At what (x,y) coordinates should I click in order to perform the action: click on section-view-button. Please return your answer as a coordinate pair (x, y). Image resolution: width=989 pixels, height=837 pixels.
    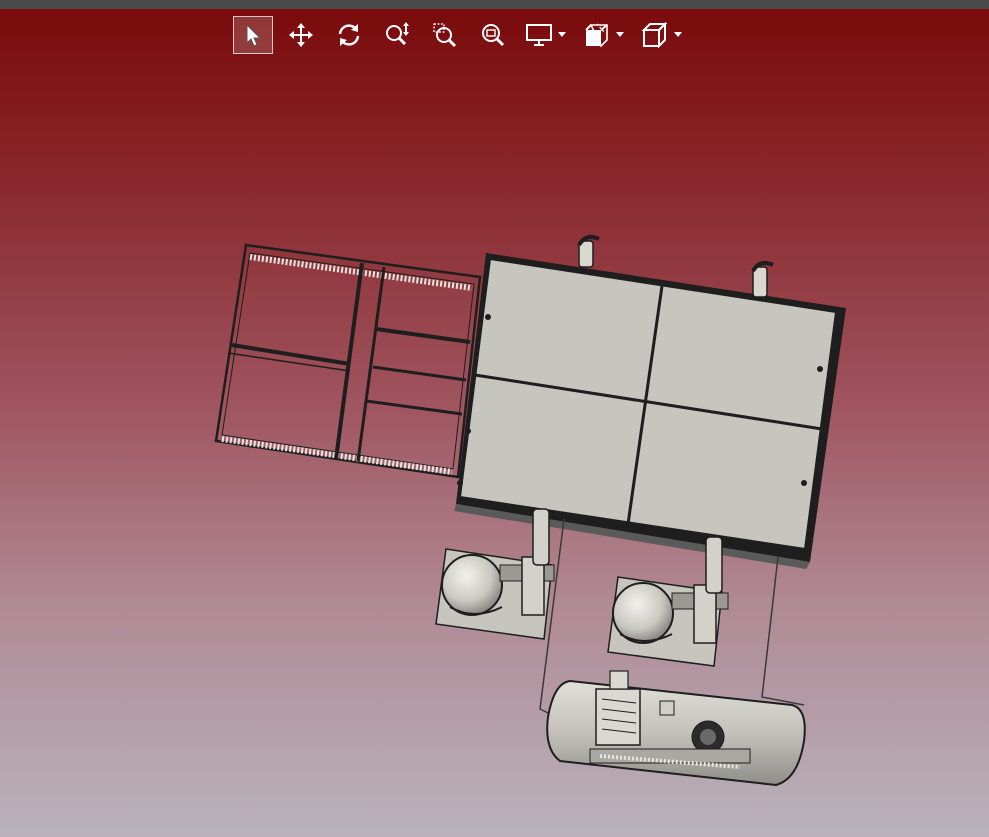
    Looking at the image, I should click on (597, 35).